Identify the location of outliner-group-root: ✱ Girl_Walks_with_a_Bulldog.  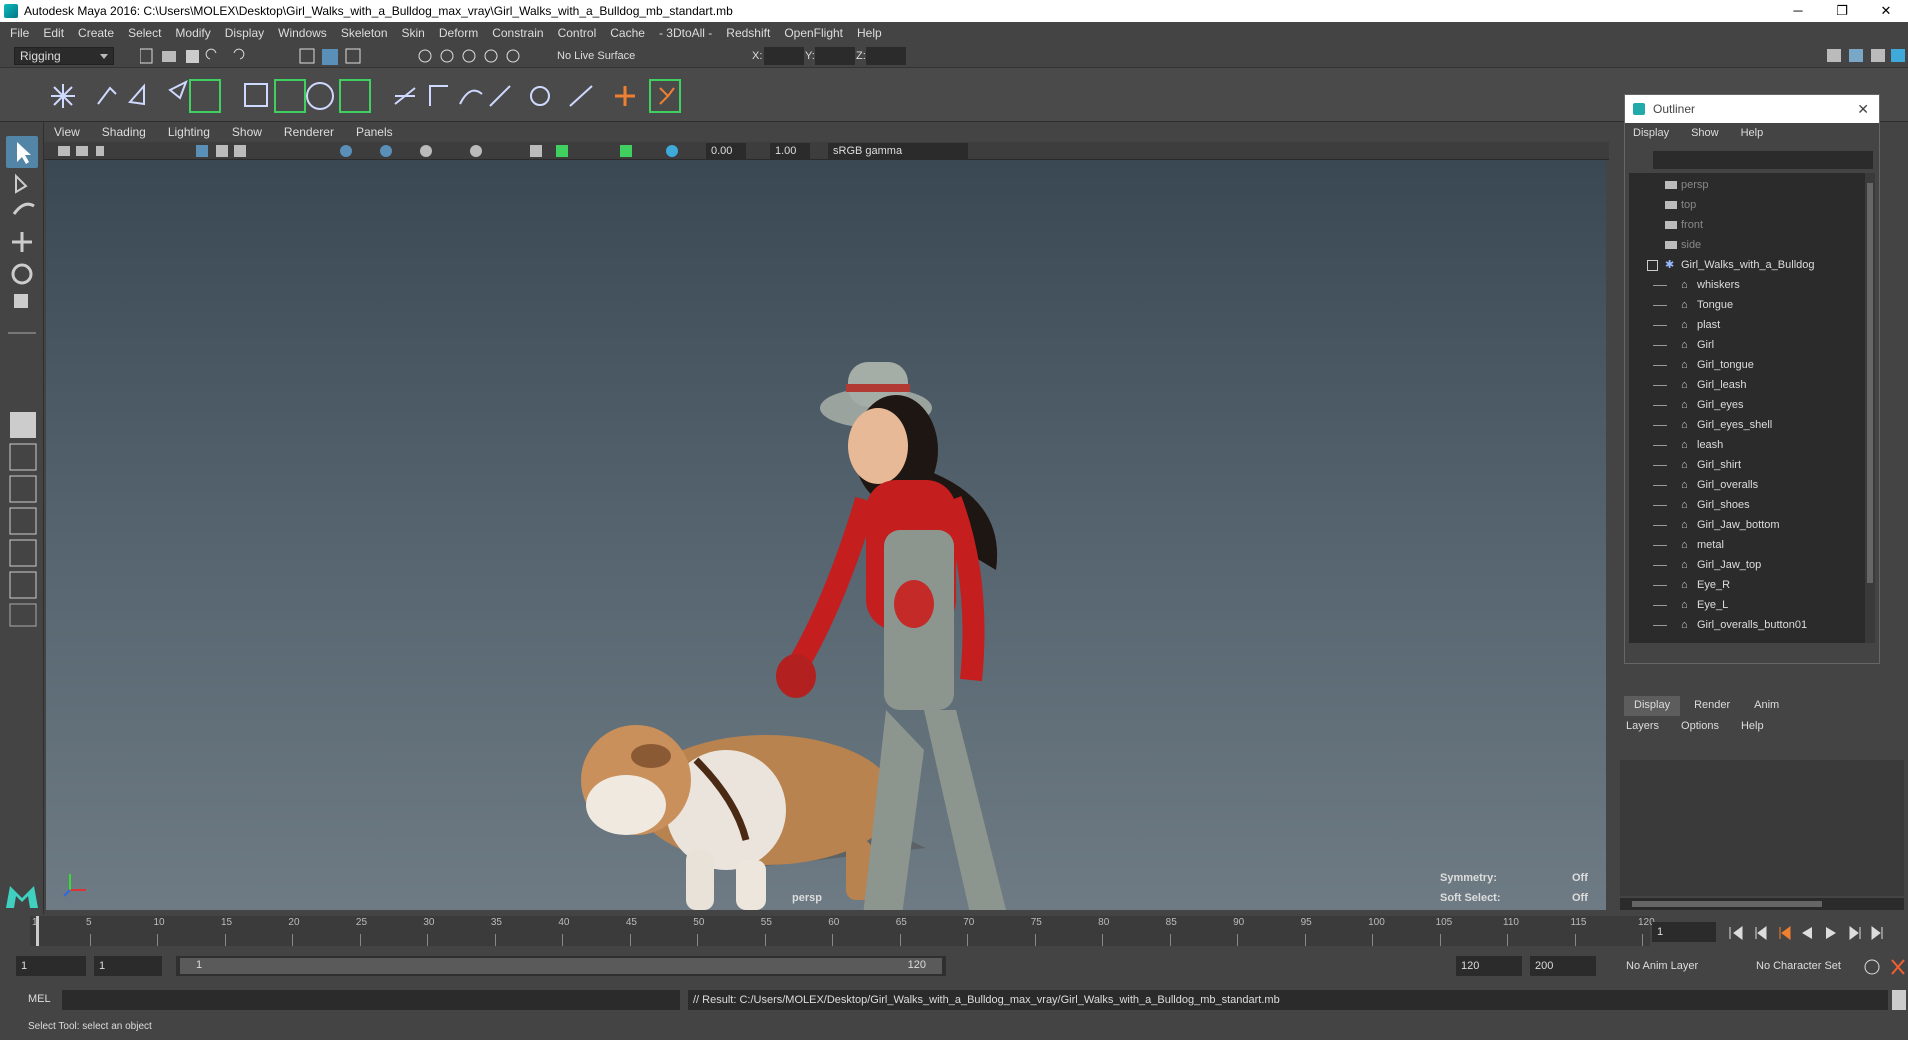
(1749, 265).